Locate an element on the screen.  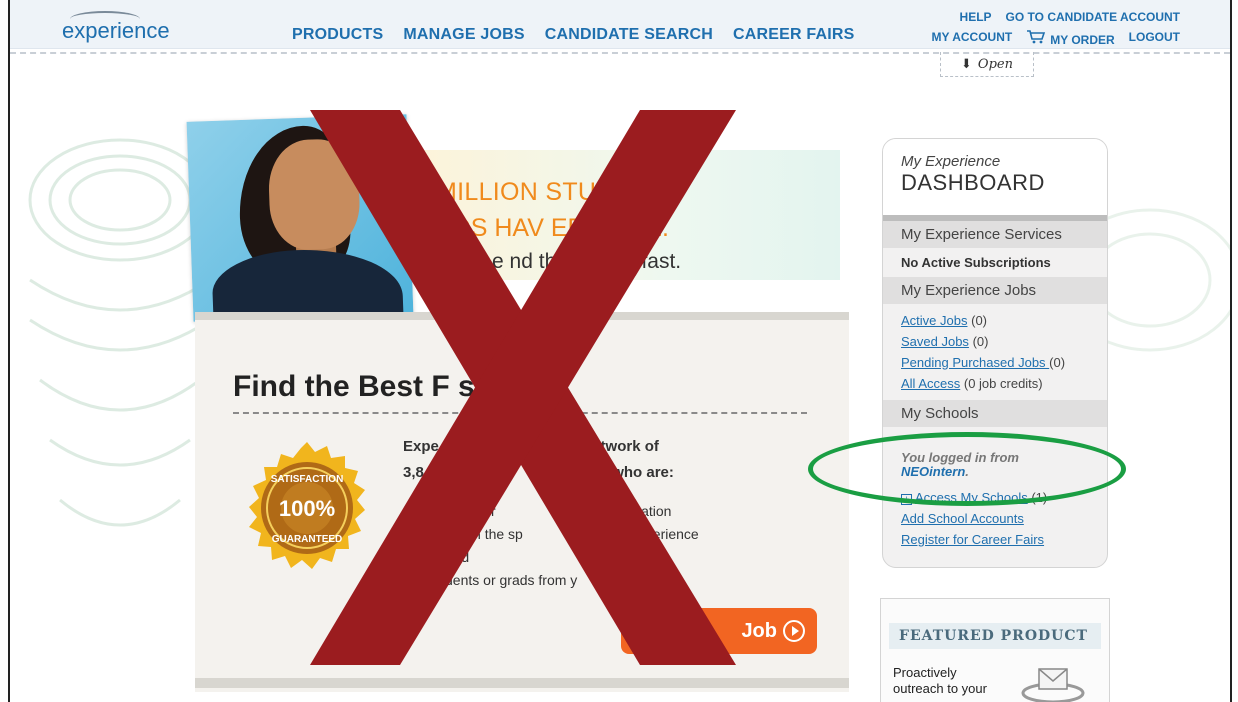
find-best-fit-title: Find the Best F st. is located at coordinates (363, 386).